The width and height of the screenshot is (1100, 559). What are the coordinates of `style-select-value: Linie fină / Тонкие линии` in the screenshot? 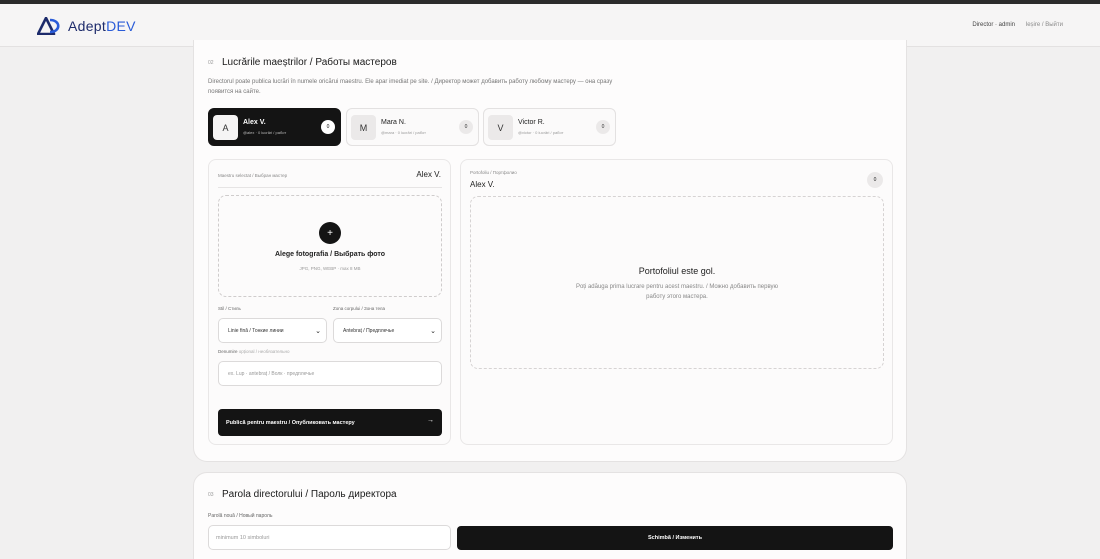 It's located at (256, 330).